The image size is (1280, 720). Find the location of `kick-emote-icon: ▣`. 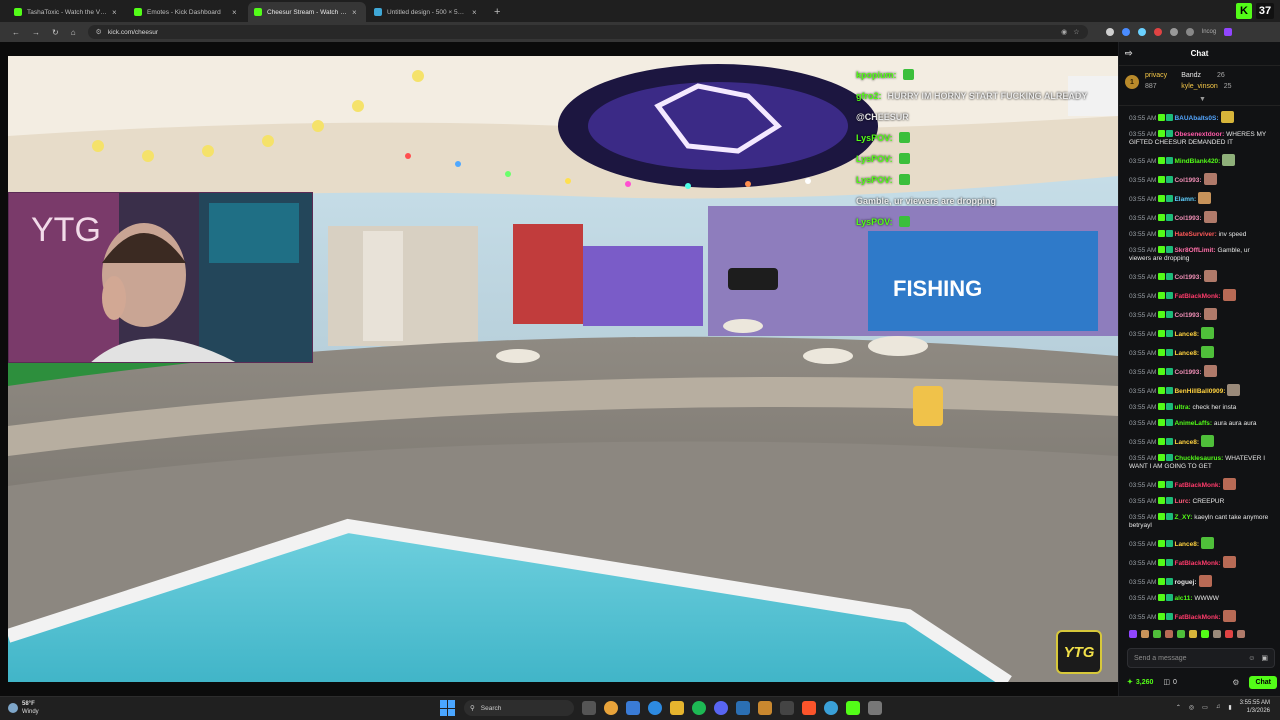

kick-emote-icon: ▣ is located at coordinates (1264, 658).